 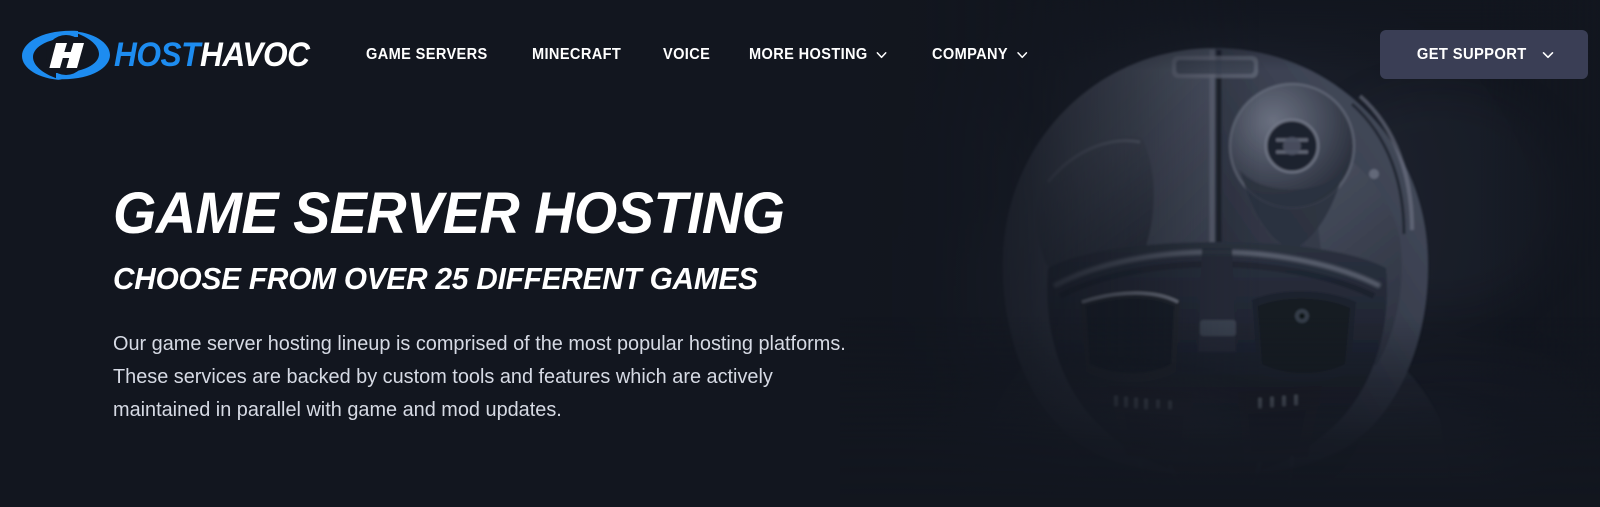 I want to click on nav-item-voice: VOICE, so click(x=686, y=55).